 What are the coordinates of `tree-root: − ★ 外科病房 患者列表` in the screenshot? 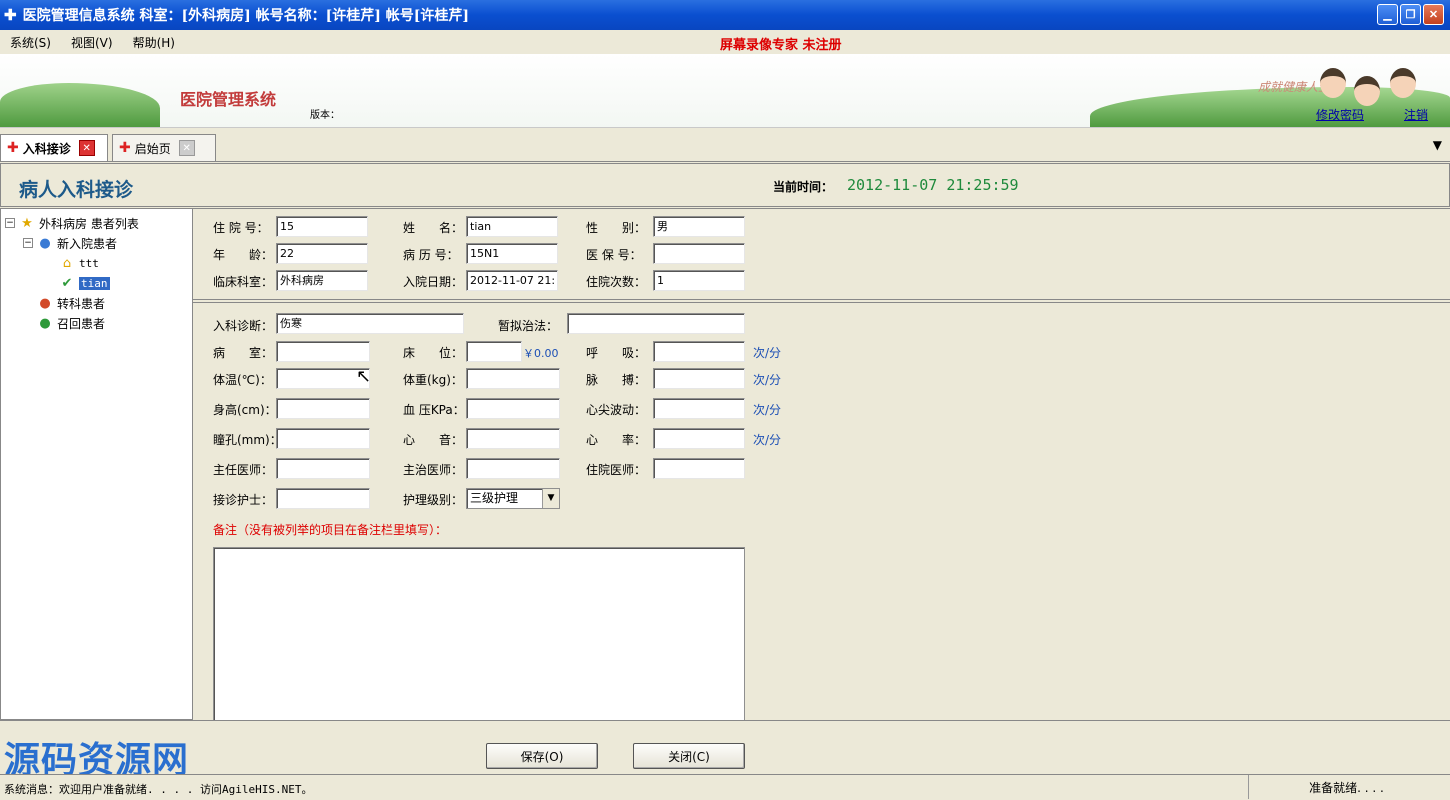 It's located at (96, 223).